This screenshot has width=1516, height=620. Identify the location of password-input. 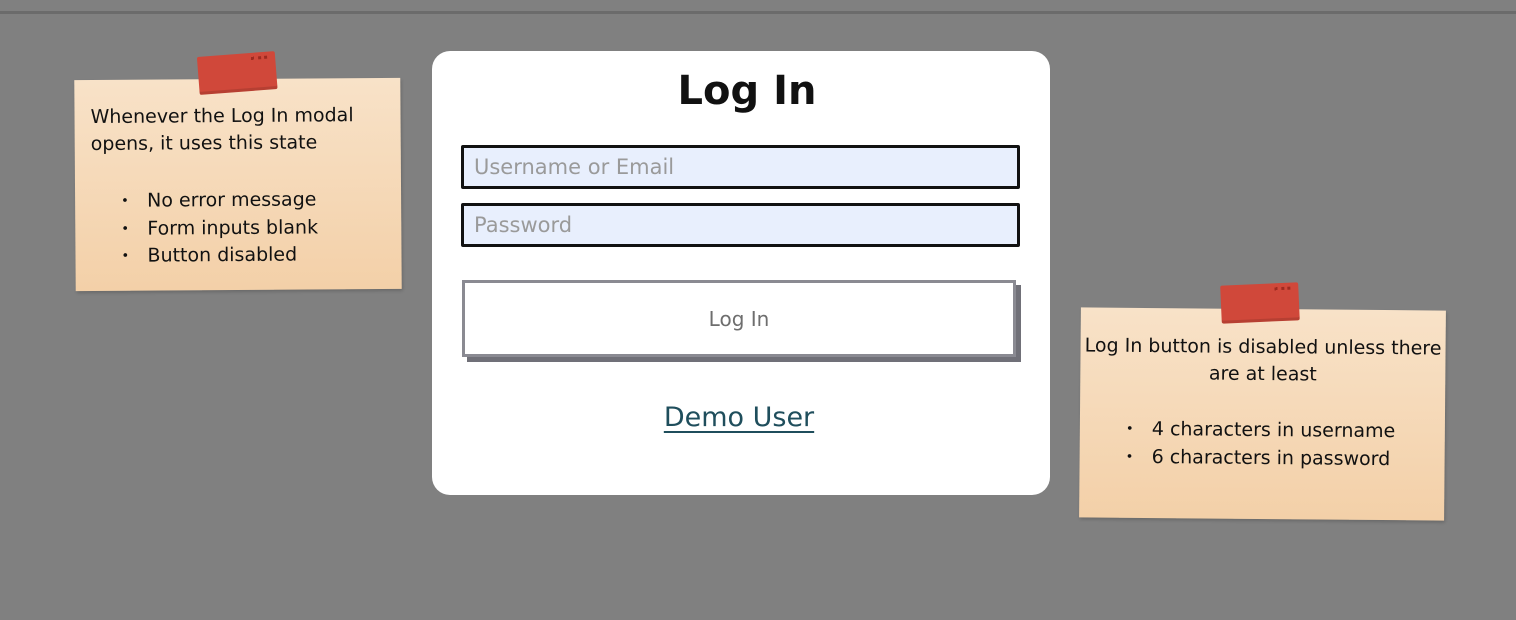
(740, 225).